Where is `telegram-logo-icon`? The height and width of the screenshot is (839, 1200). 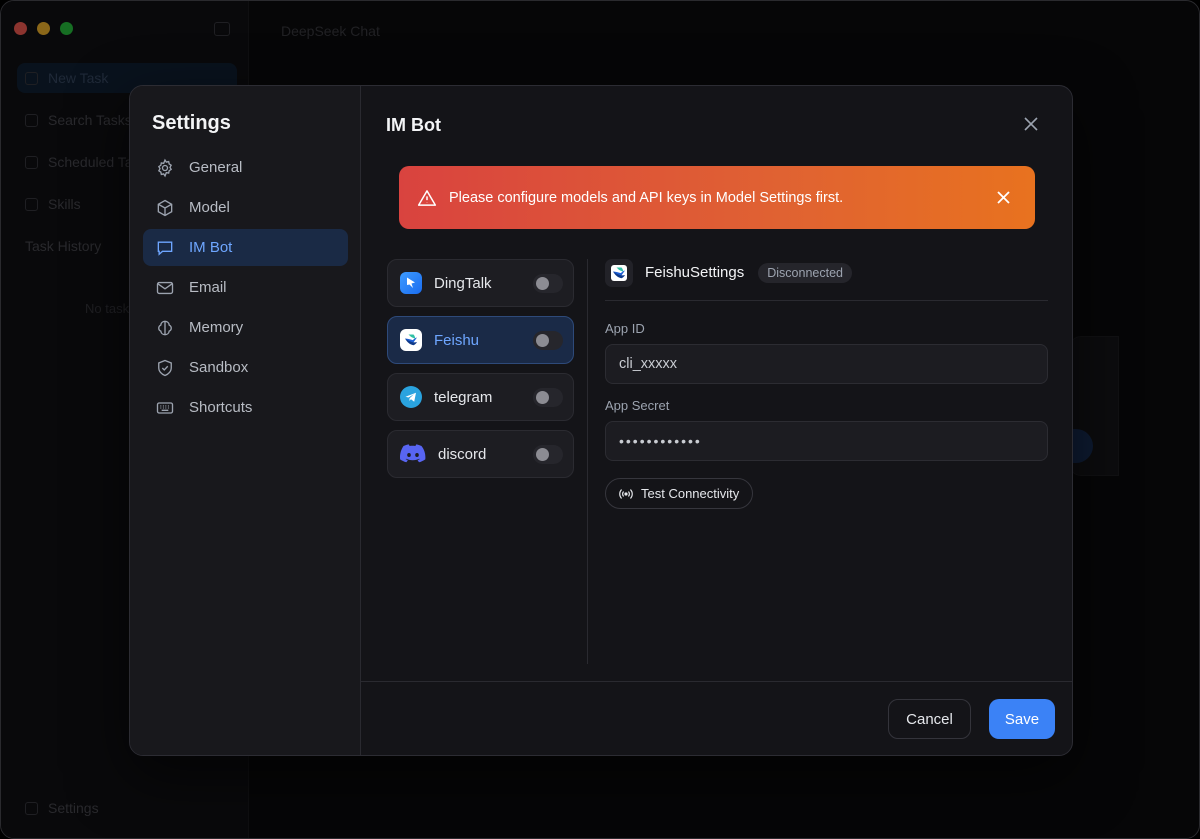
telegram-logo-icon is located at coordinates (411, 397).